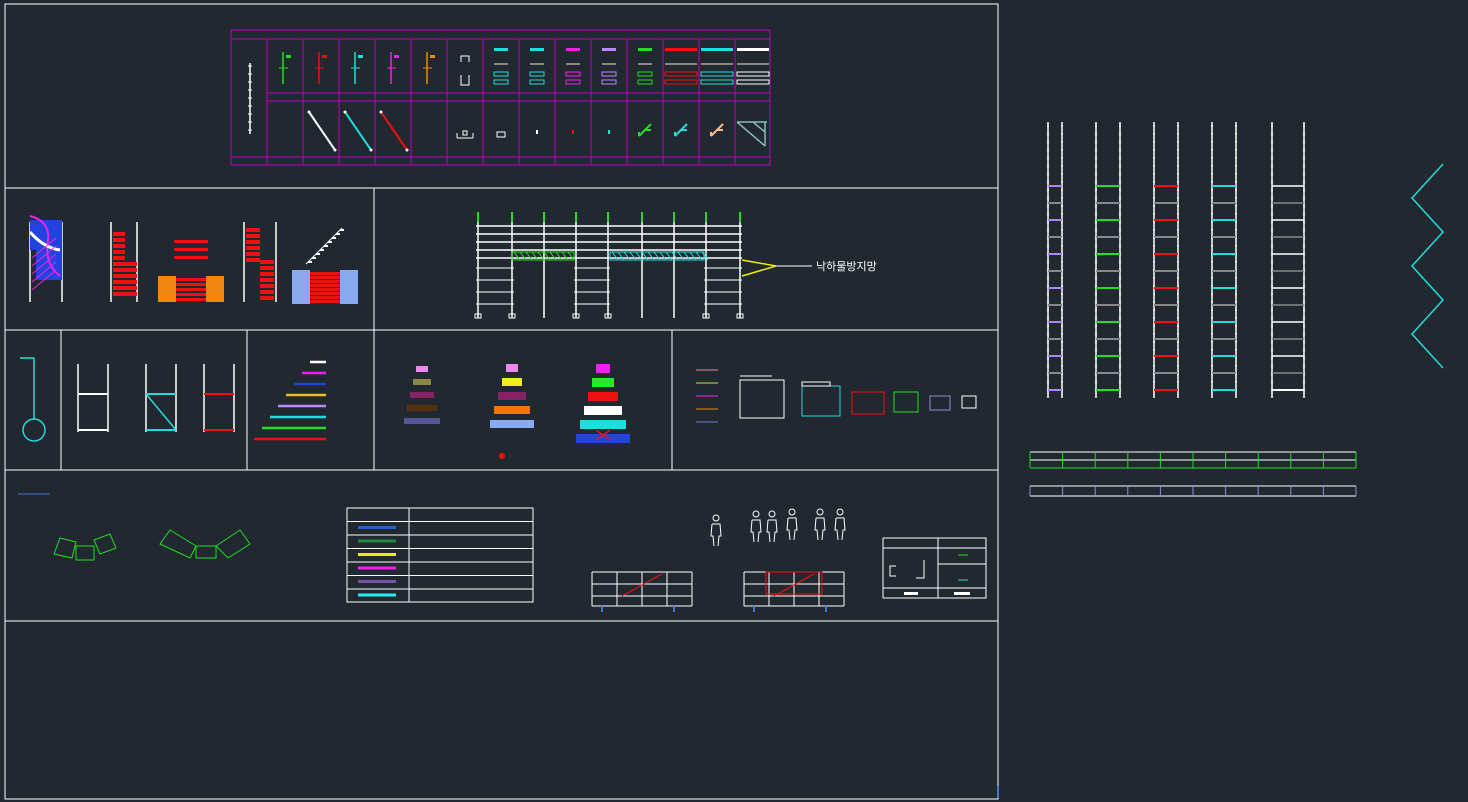  I want to click on red-dot, so click(502, 456).